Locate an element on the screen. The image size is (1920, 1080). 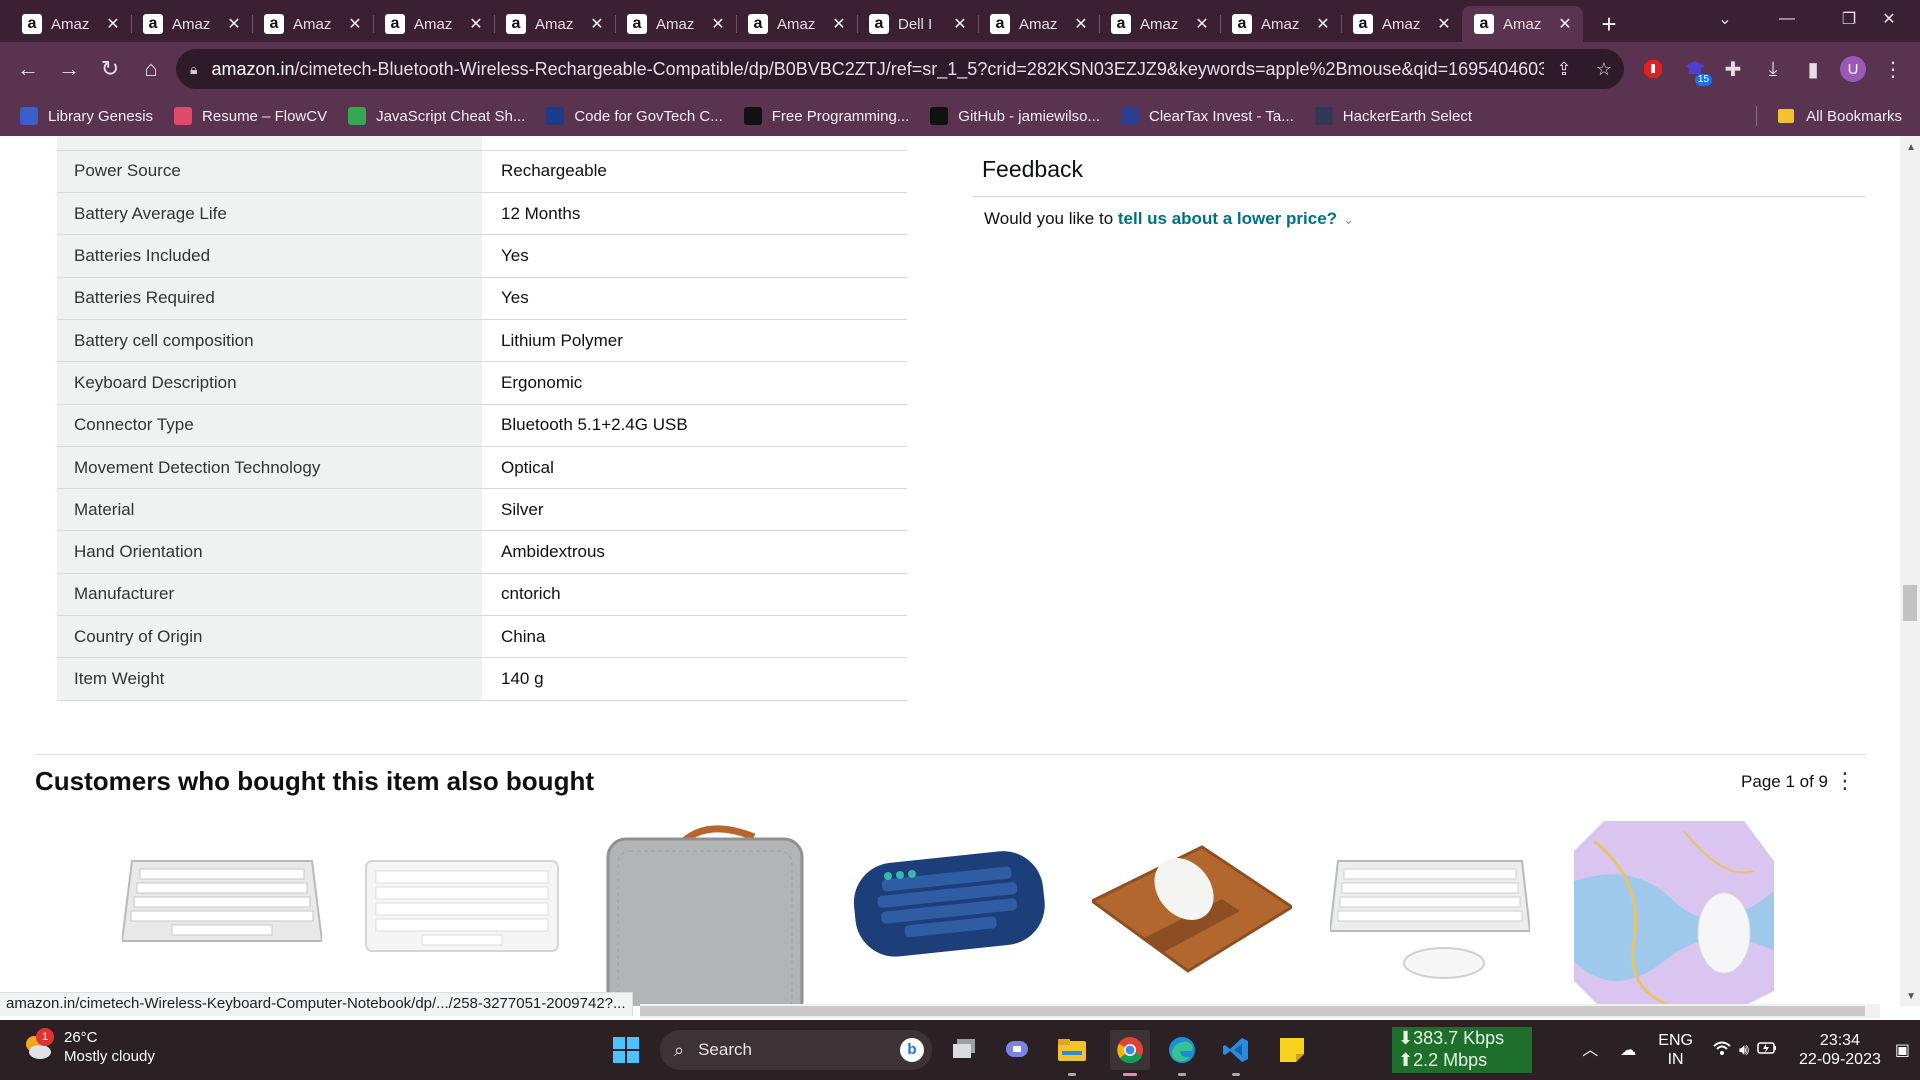
weather-widget: 1 26°C Mostly cloudy is located at coordinates (88, 1047).